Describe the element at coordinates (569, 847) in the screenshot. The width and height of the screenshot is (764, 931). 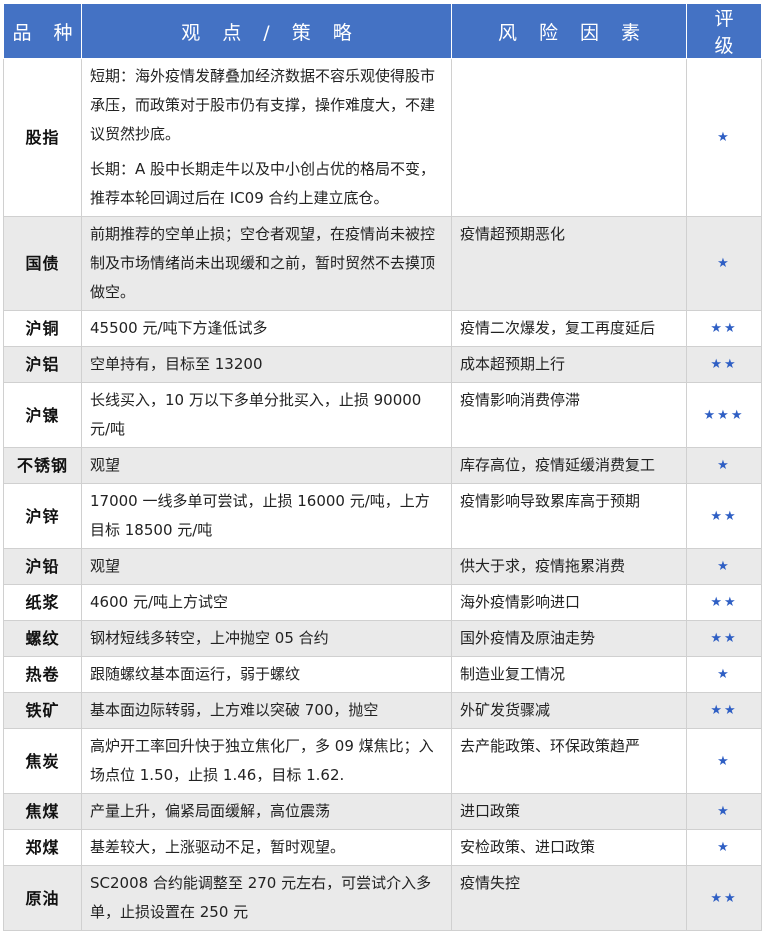
I see `risk-cell: 安检政策、进口政策` at that location.